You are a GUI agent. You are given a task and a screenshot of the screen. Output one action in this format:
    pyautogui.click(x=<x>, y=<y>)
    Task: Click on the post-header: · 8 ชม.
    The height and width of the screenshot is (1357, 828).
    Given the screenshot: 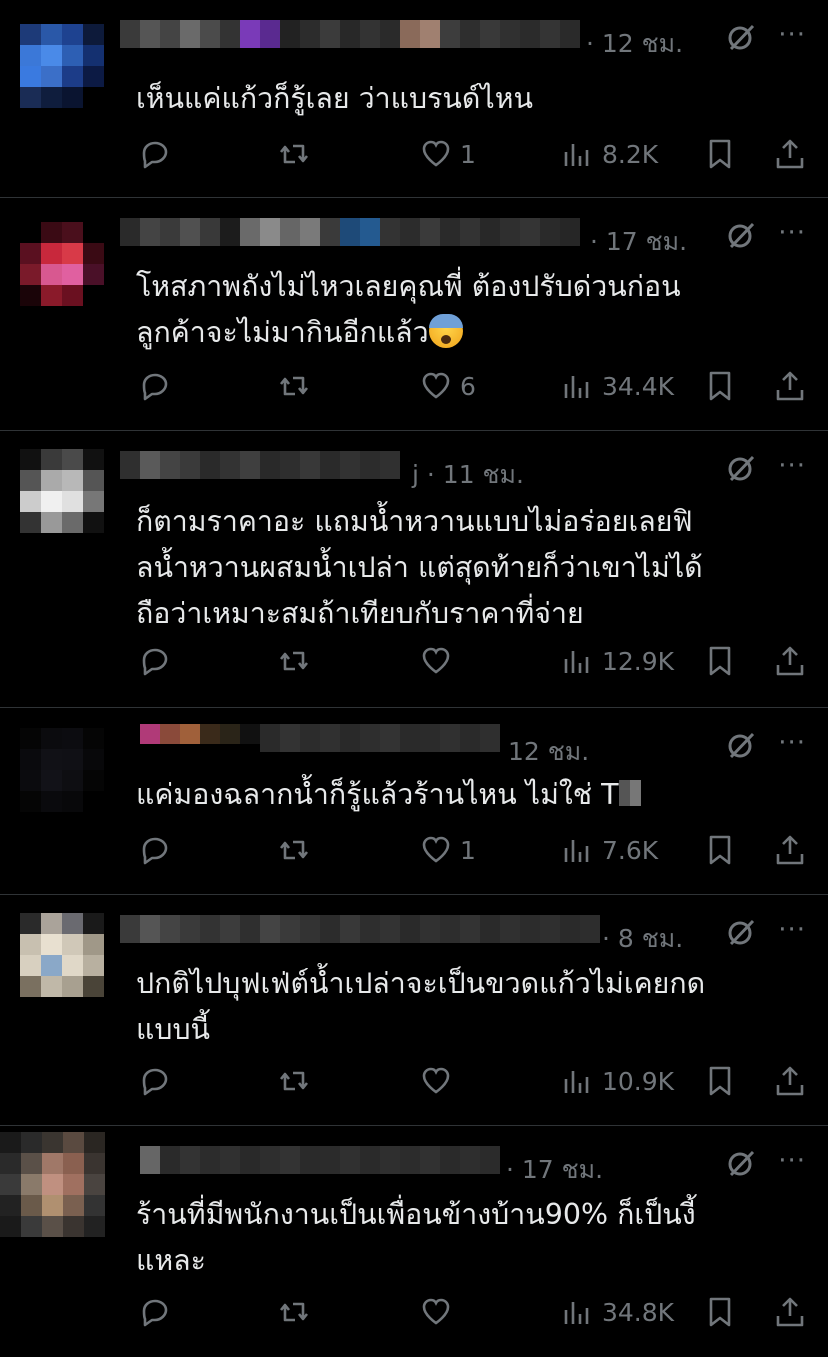 What is the action you would take?
    pyautogui.click(x=401, y=931)
    